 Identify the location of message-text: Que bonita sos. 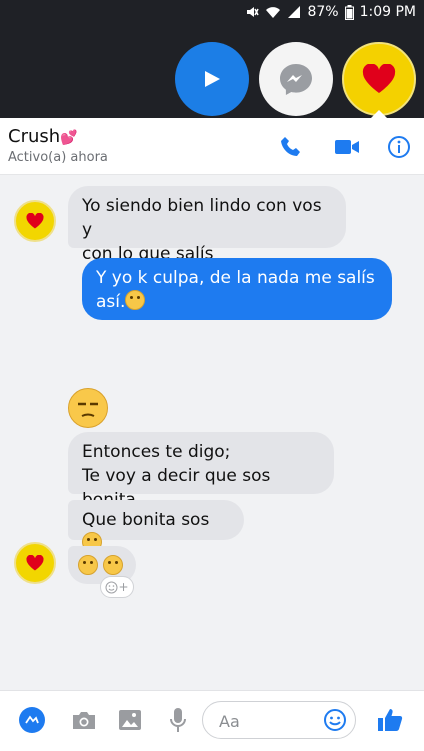
(146, 520).